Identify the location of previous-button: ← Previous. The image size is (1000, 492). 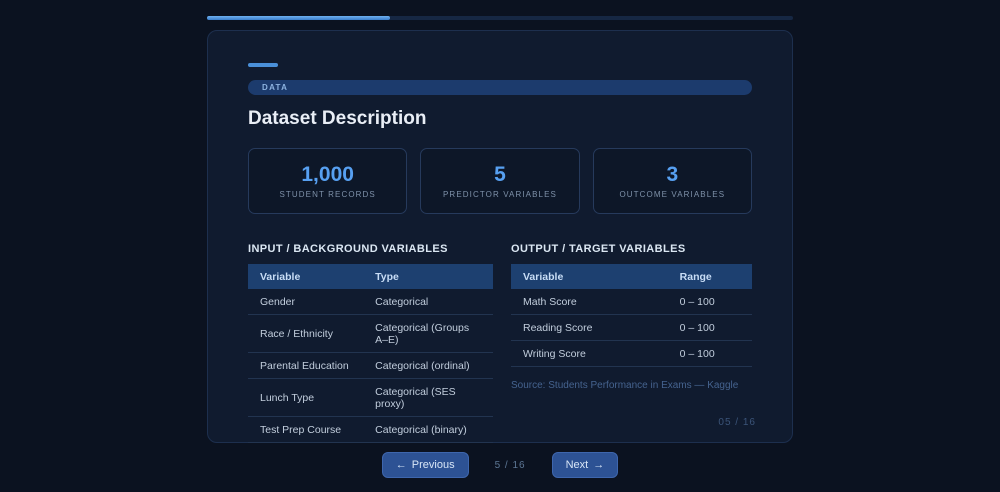
(425, 465).